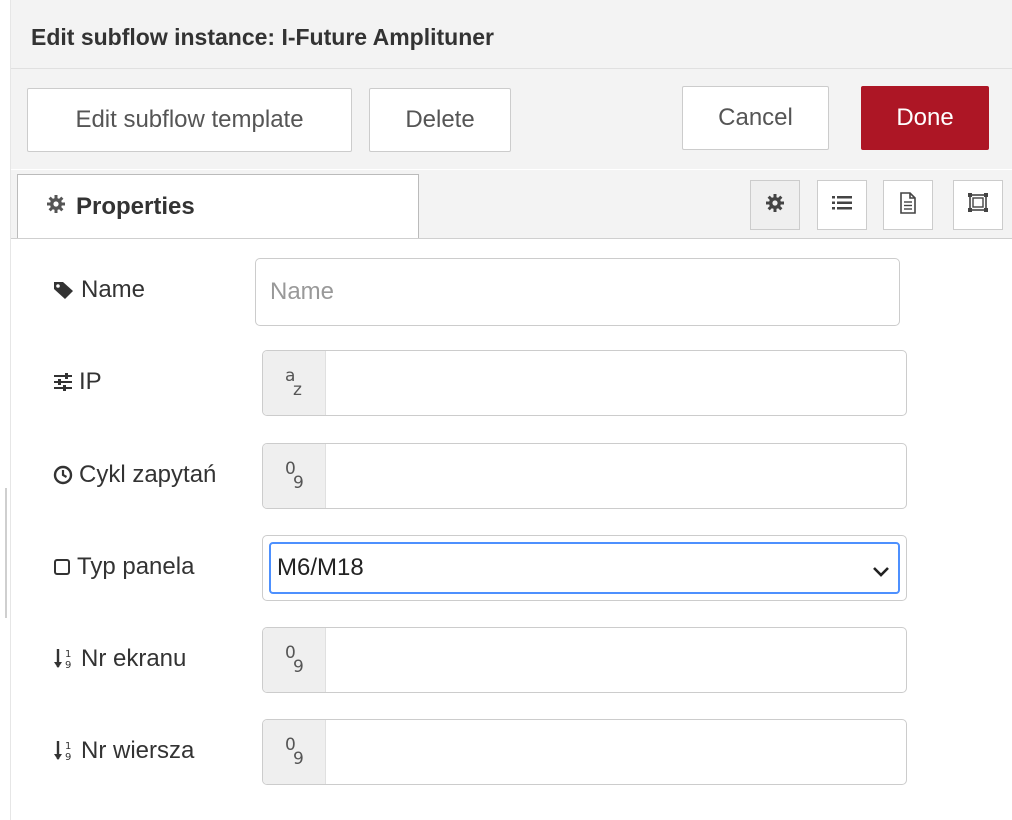  Describe the element at coordinates (511, 119) in the screenshot. I see `tray-toolbar: Edit subflow template Delete Cancel Done` at that location.